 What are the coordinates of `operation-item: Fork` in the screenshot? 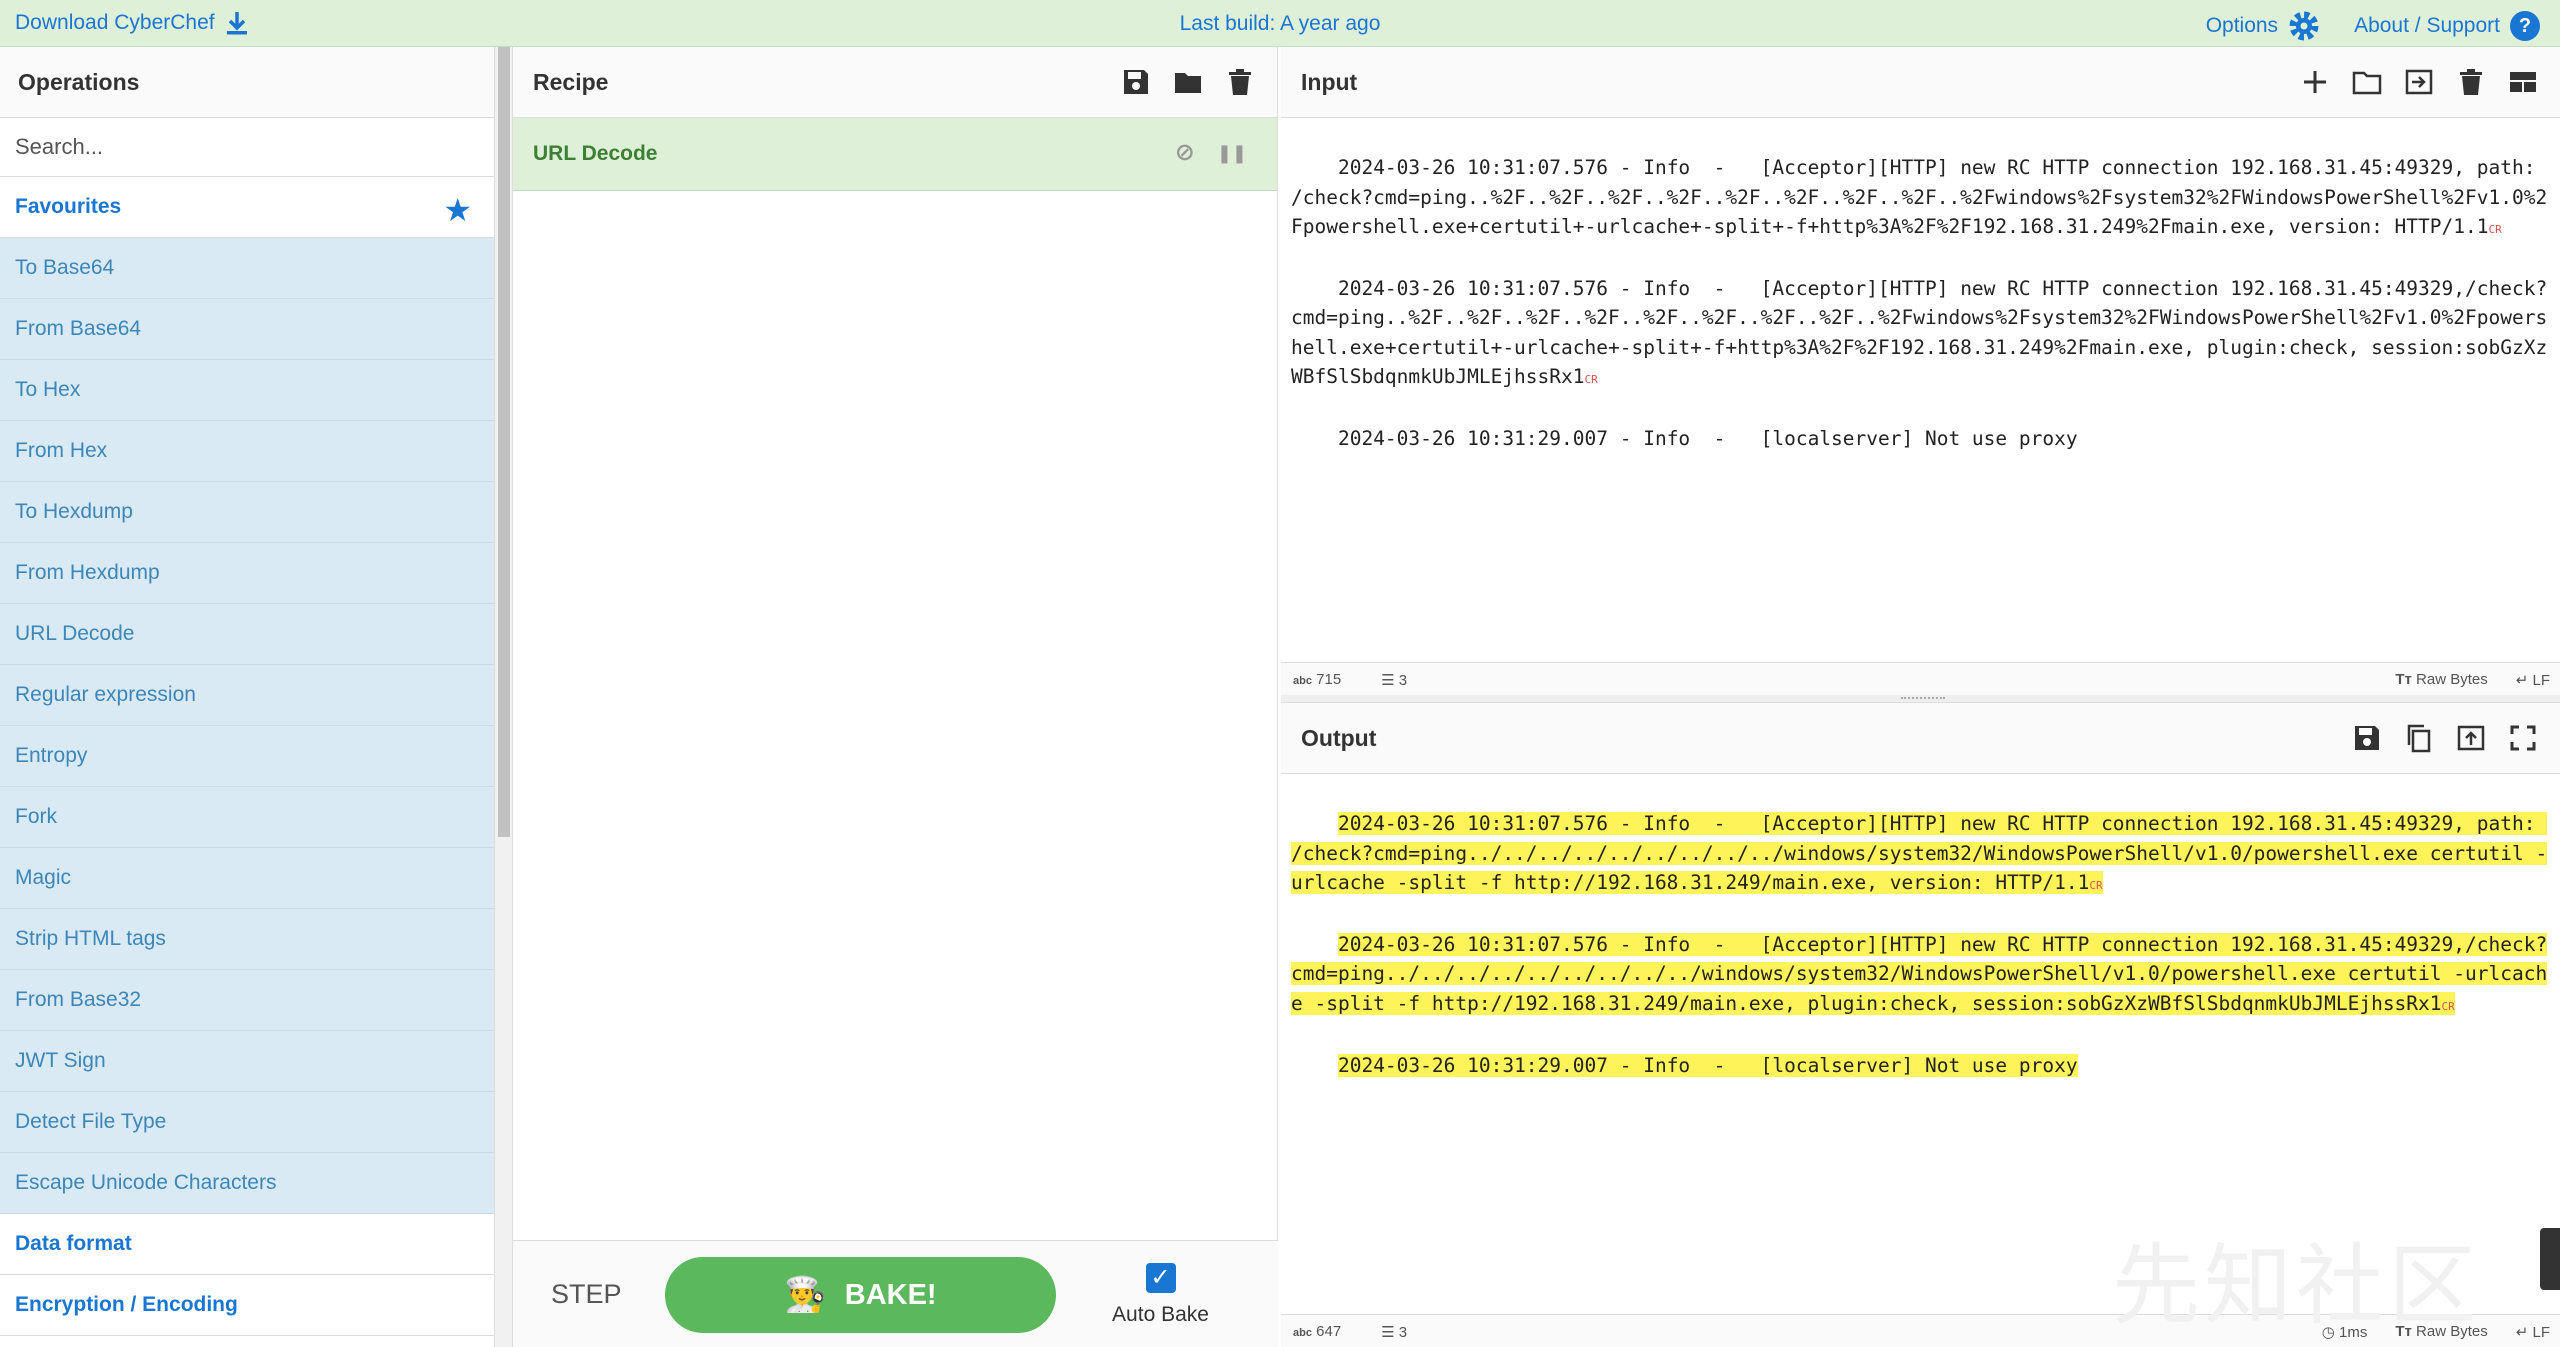 It's located at (247, 817).